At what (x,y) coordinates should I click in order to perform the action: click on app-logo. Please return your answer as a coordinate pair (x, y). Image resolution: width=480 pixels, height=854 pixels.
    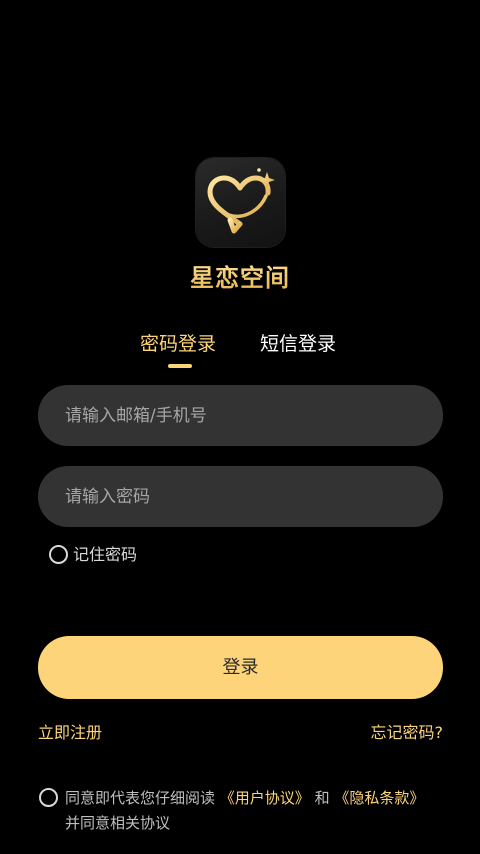
    Looking at the image, I should click on (240, 202).